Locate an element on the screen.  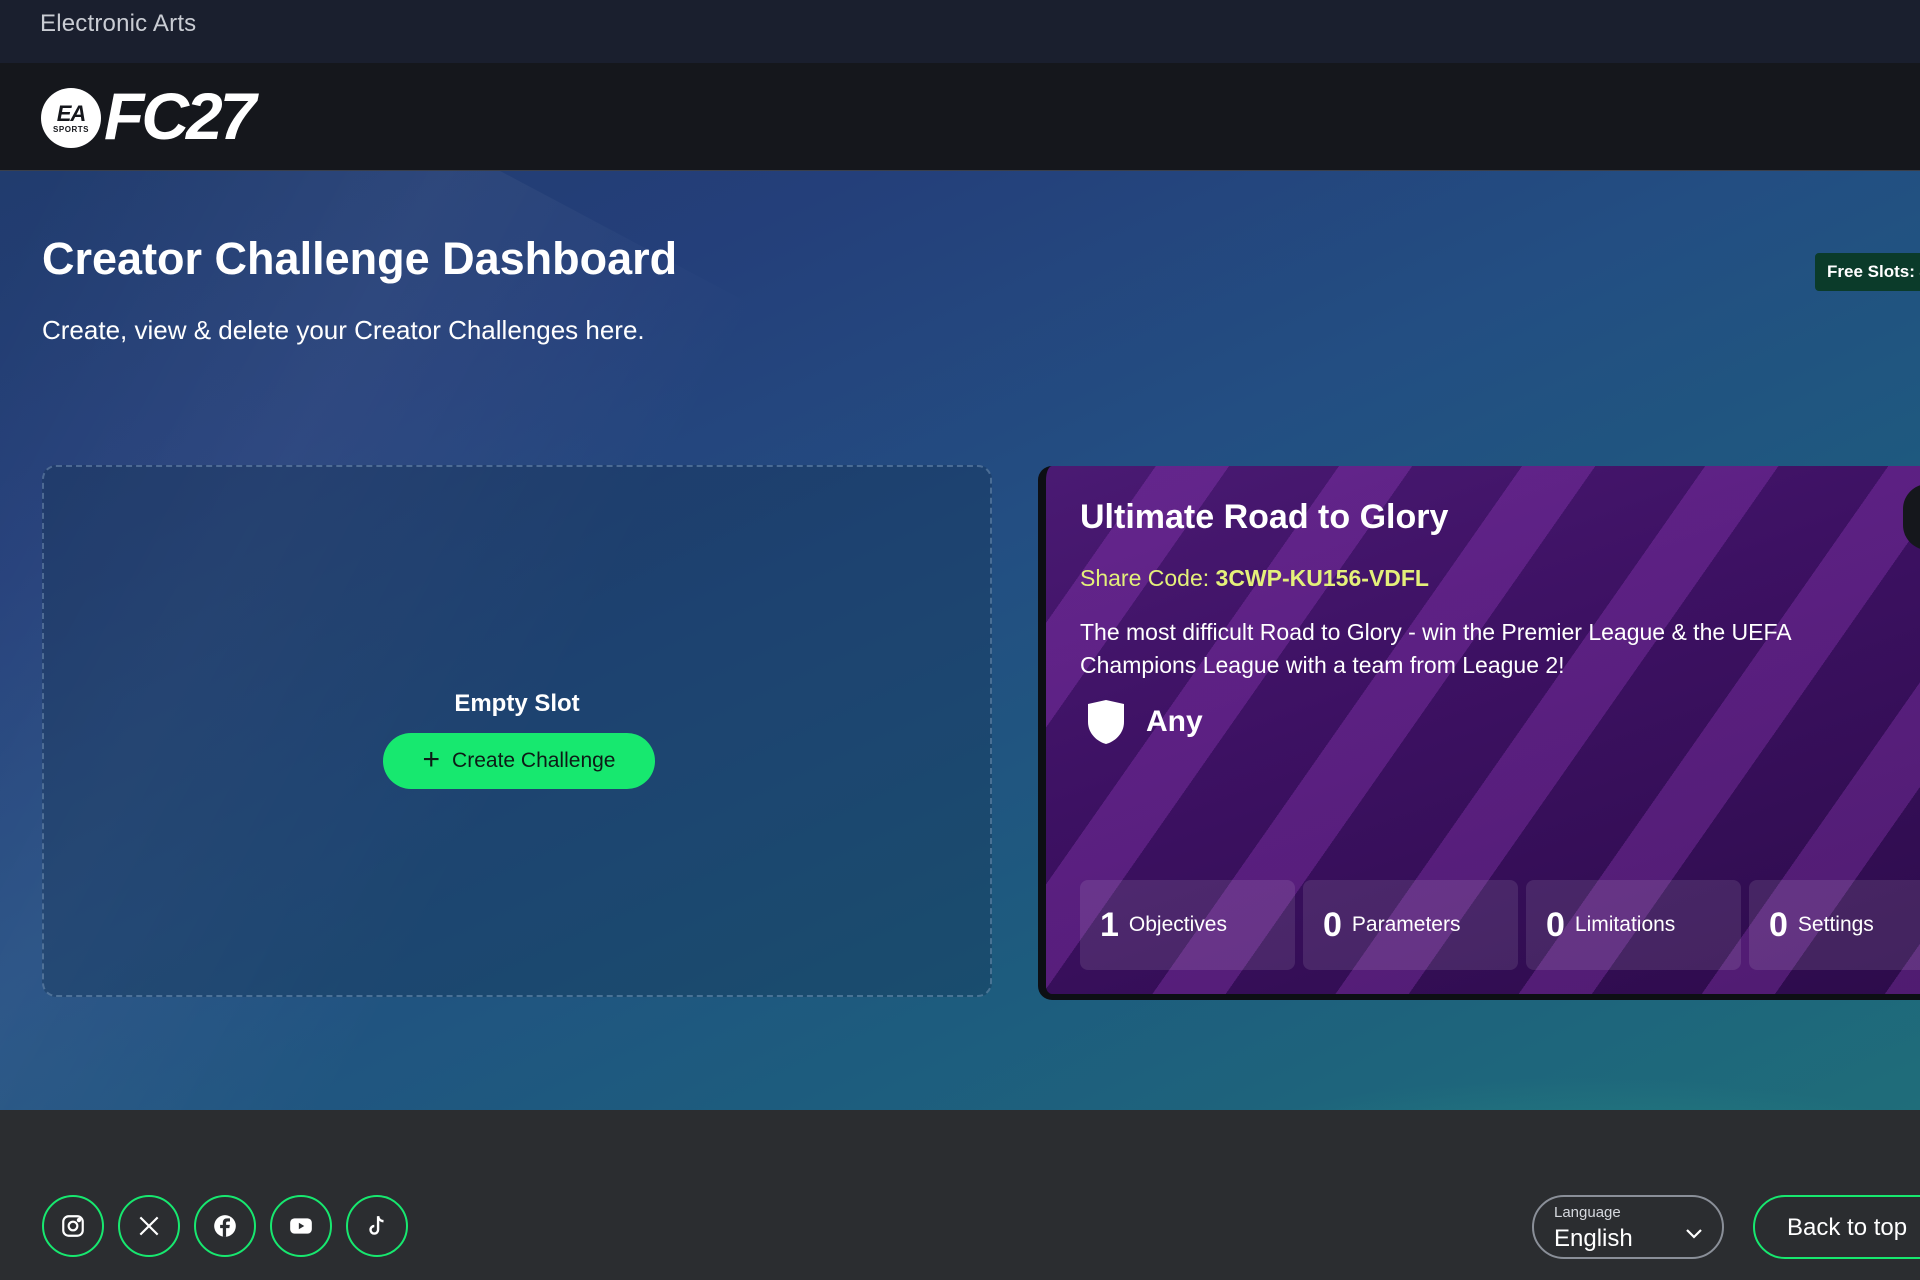
language-select: Language English is located at coordinates (1628, 1227).